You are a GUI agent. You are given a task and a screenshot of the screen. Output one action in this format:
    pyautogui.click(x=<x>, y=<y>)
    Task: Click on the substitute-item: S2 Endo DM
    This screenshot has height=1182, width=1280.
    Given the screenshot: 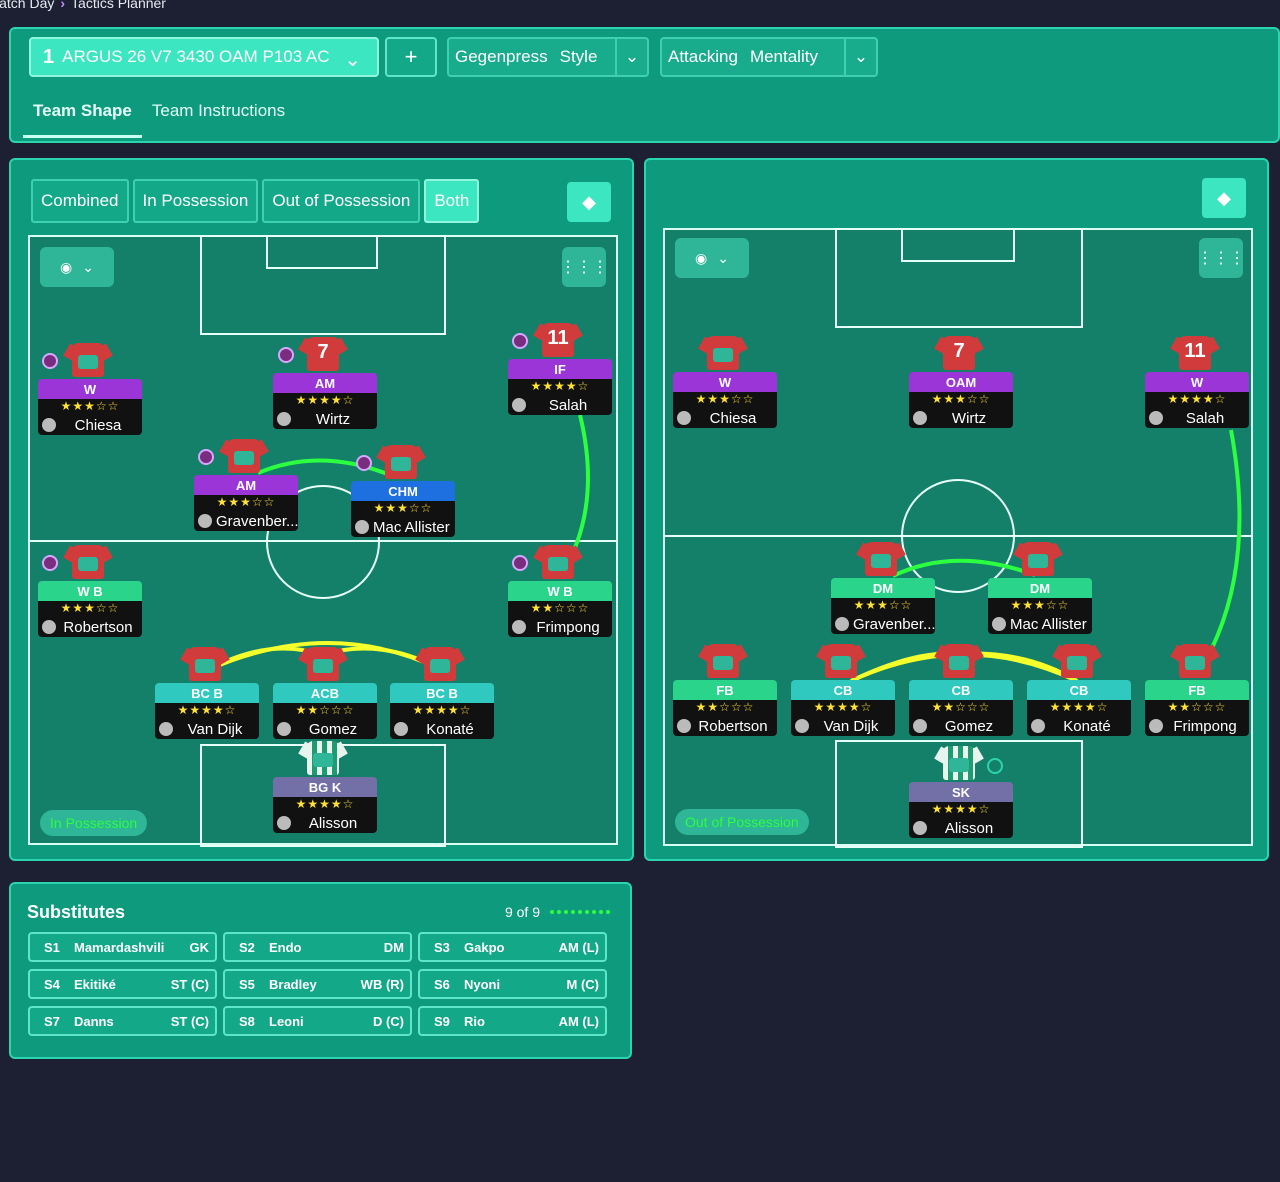 What is the action you would take?
    pyautogui.click(x=317, y=947)
    